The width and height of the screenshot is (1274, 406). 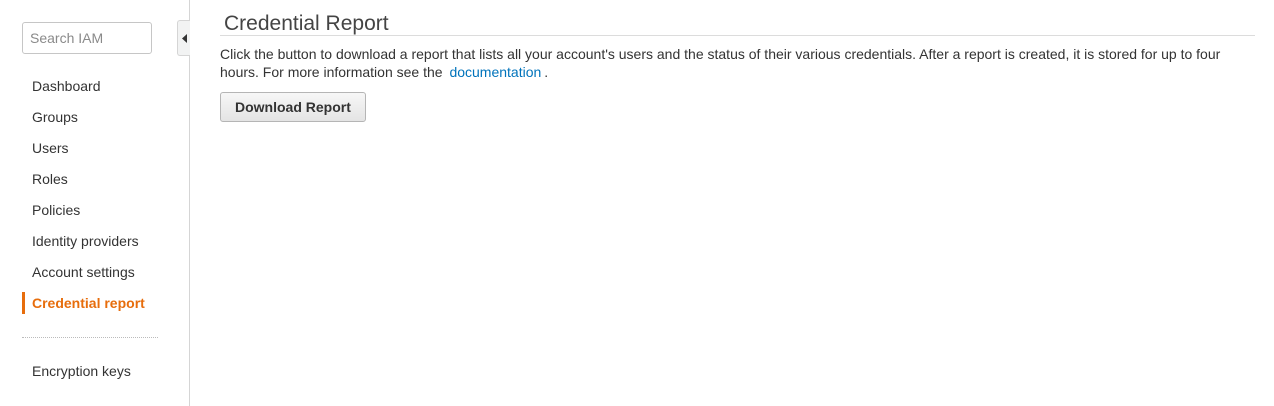 I want to click on sidebar-collapse-button, so click(x=183, y=38).